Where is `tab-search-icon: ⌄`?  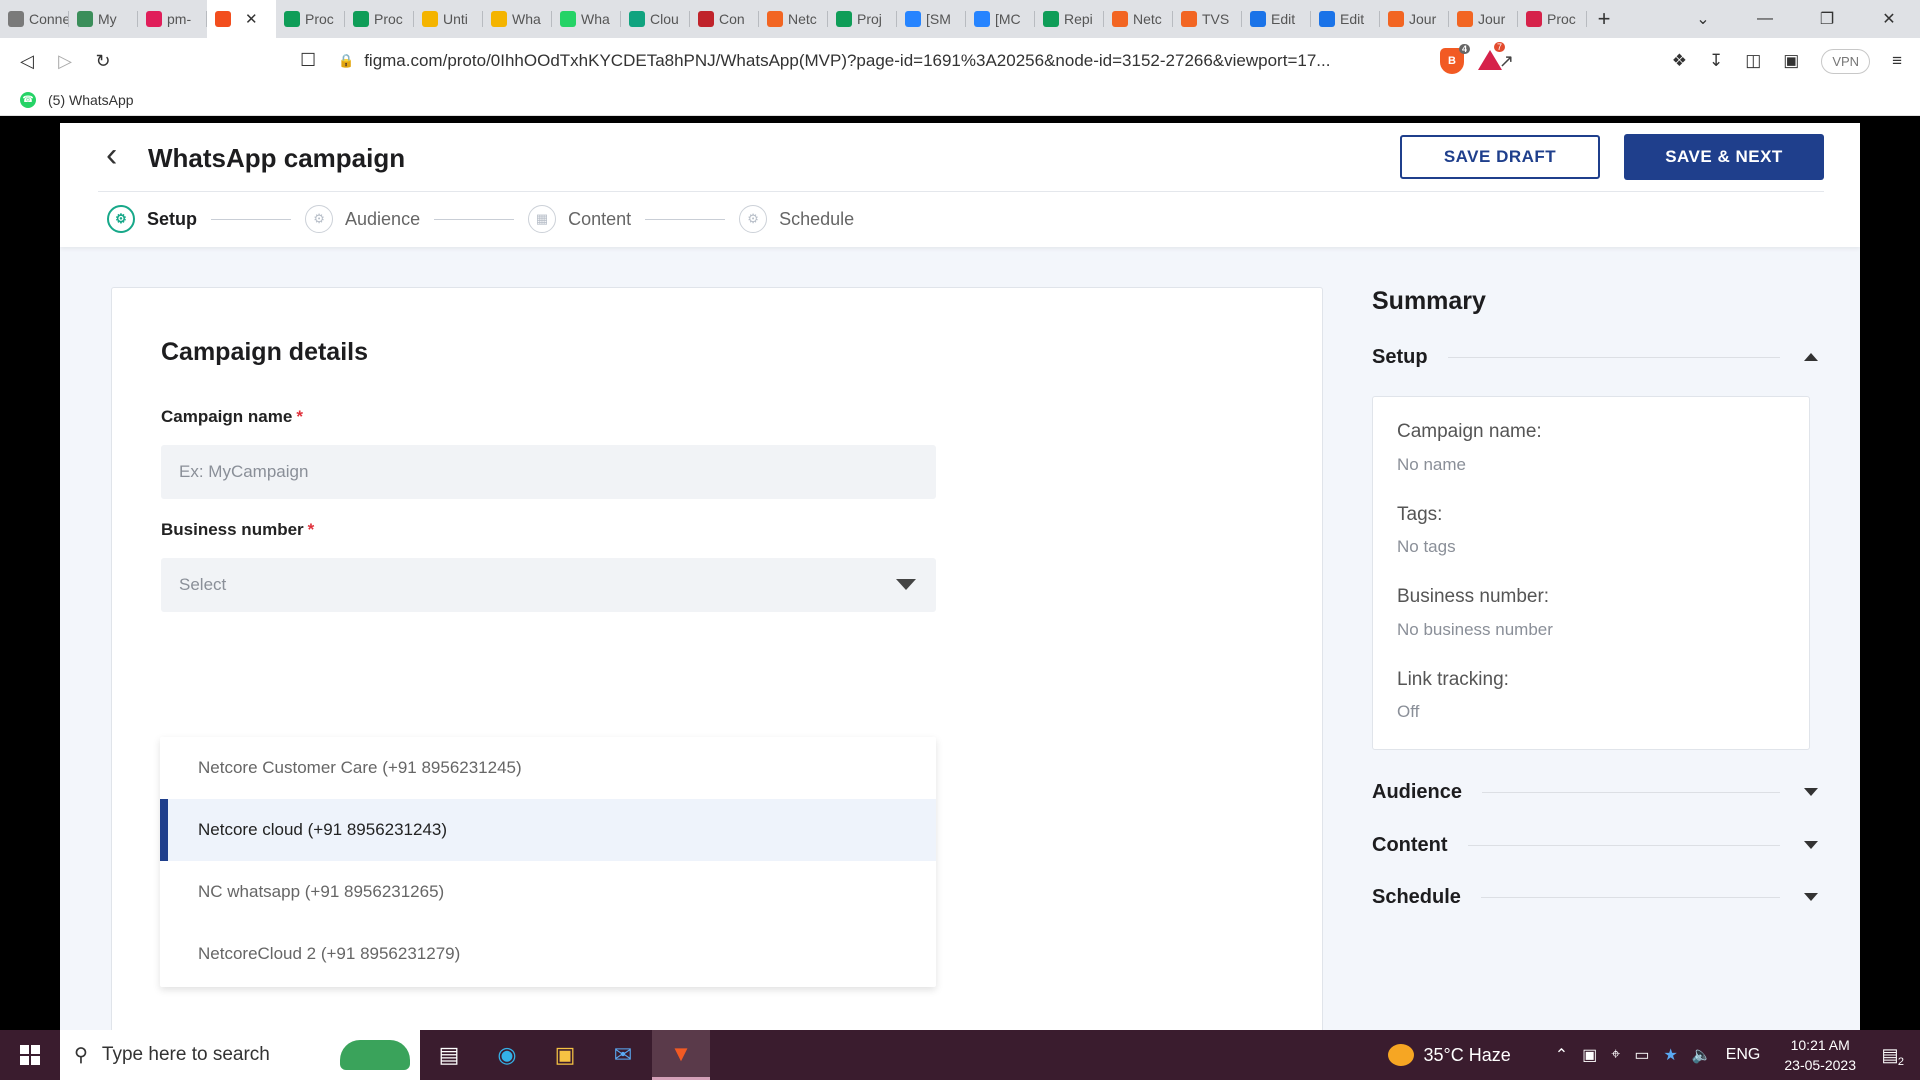
tab-search-icon: ⌄ is located at coordinates (1703, 19).